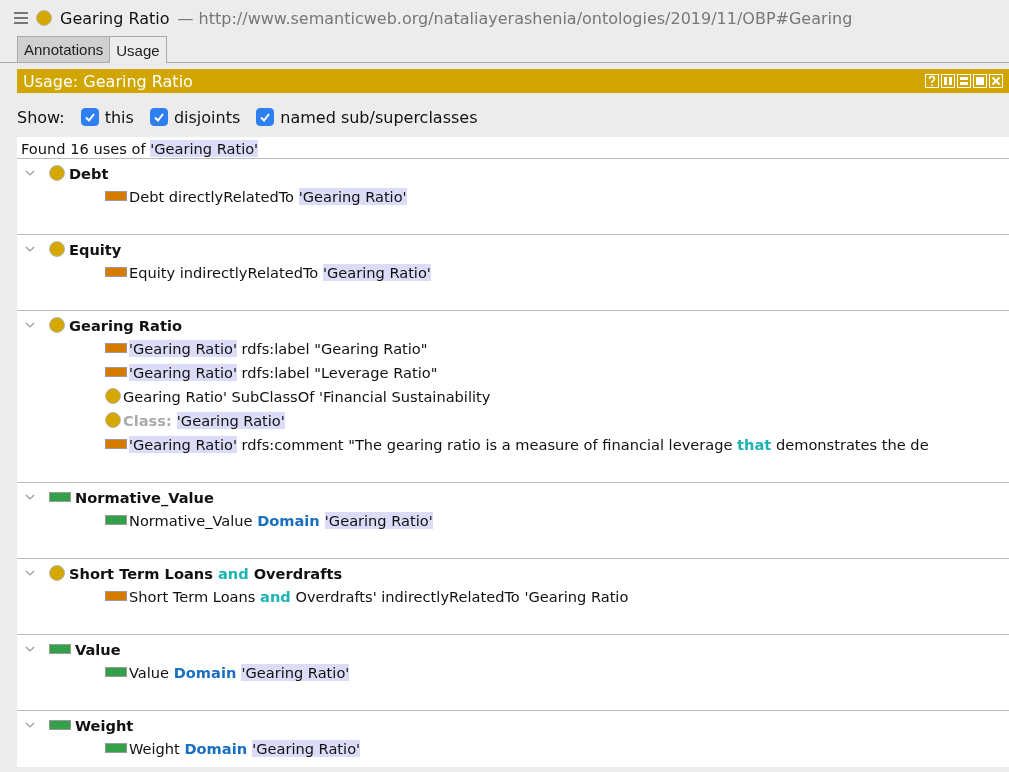 Image resolution: width=1009 pixels, height=772 pixels. I want to click on view-title: Usage: Gearing Ratio, so click(108, 81).